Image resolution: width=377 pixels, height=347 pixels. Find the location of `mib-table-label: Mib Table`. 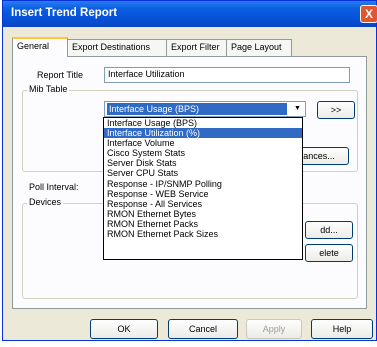

mib-table-label: Mib Table is located at coordinates (48, 89).